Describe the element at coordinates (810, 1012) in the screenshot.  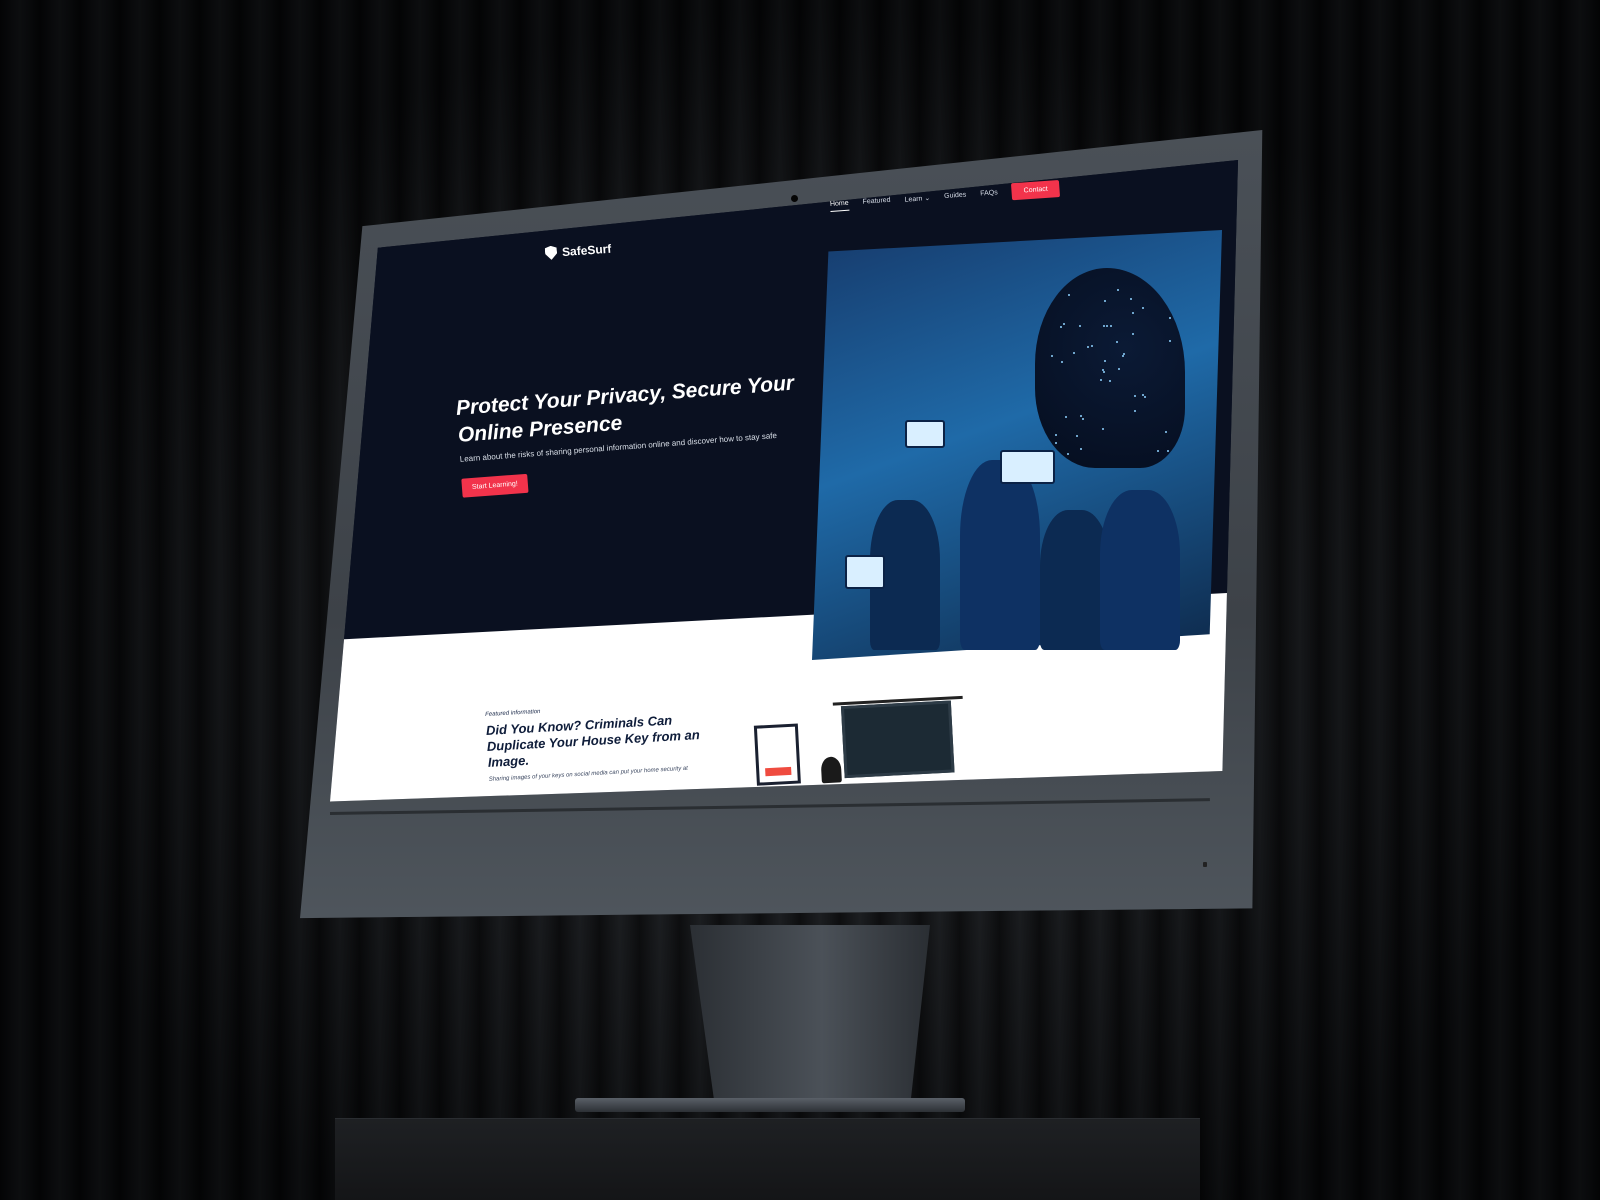
I see `monitor-stand` at that location.